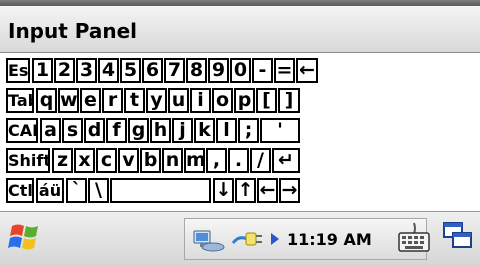 This screenshot has height=265, width=480. Describe the element at coordinates (458, 237) in the screenshot. I see `show-desktop-icon` at that location.